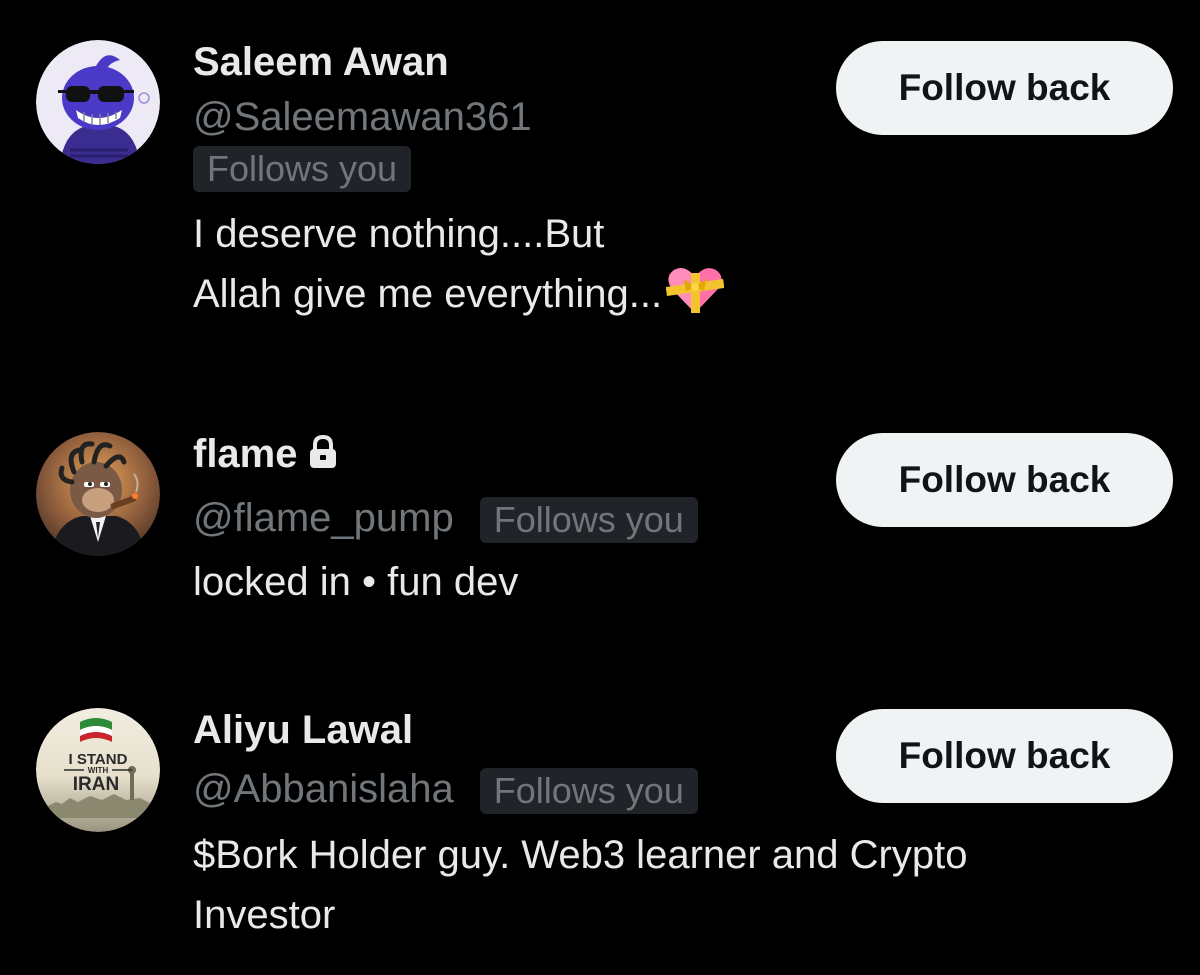 This screenshot has height=975, width=1200. I want to click on bio-line: I deserve nothing....But, so click(399, 234).